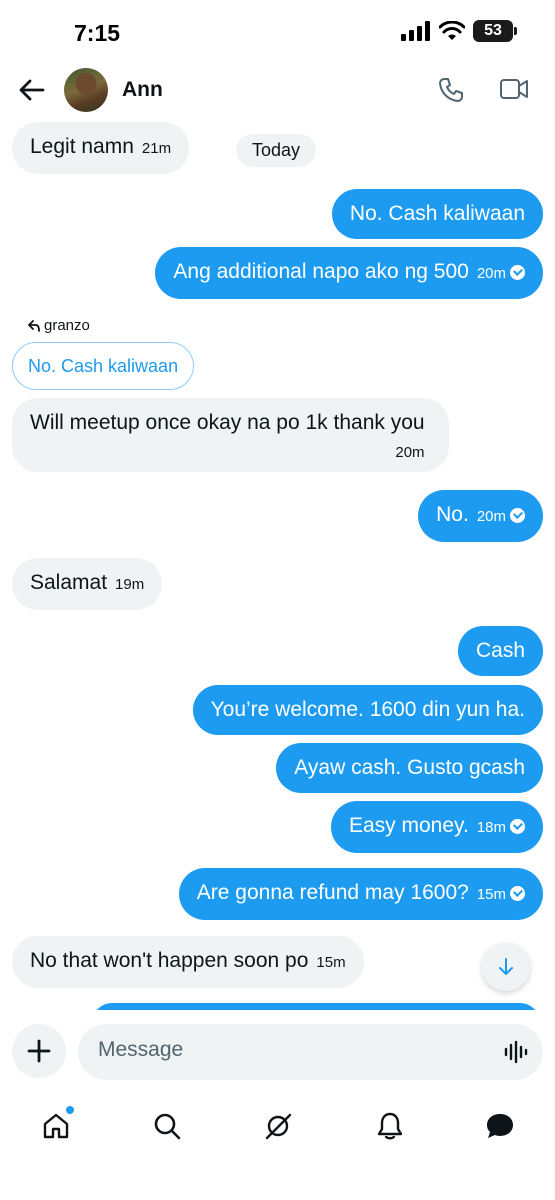 Image resolution: width=555 pixels, height=1200 pixels. Describe the element at coordinates (495, 31) in the screenshot. I see `battery-indicator: 53` at that location.